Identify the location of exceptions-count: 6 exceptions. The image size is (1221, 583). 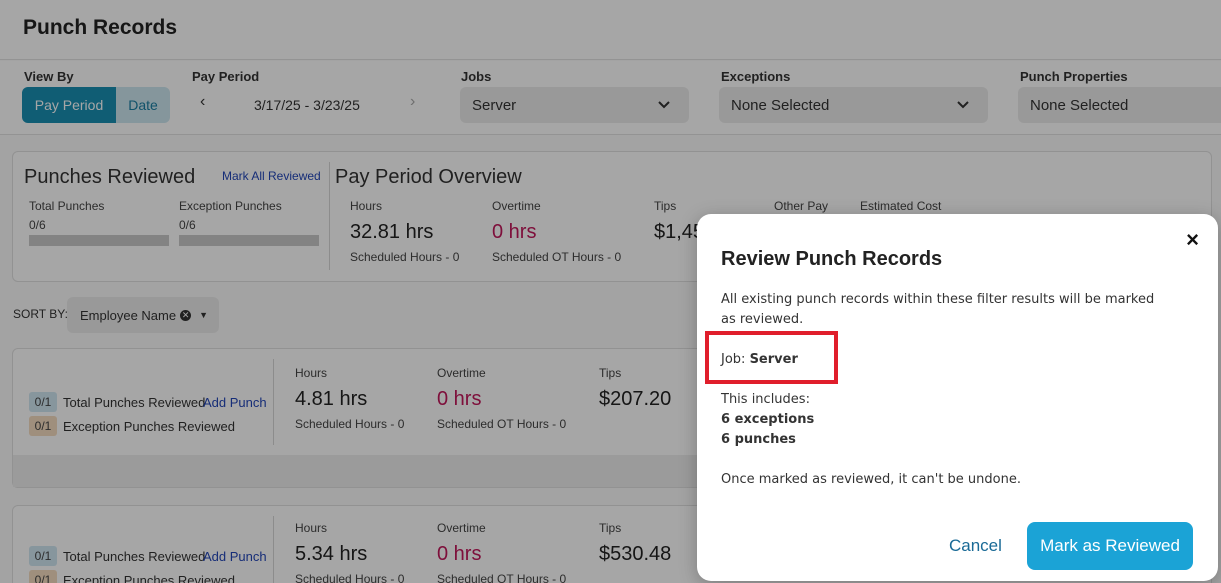
(768, 419).